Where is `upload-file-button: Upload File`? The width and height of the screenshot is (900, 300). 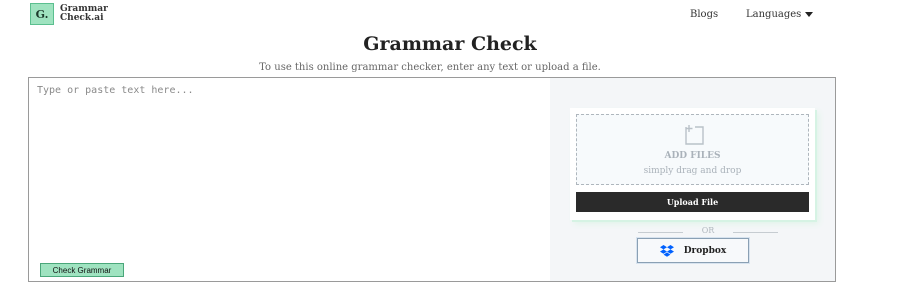 upload-file-button: Upload File is located at coordinates (692, 202).